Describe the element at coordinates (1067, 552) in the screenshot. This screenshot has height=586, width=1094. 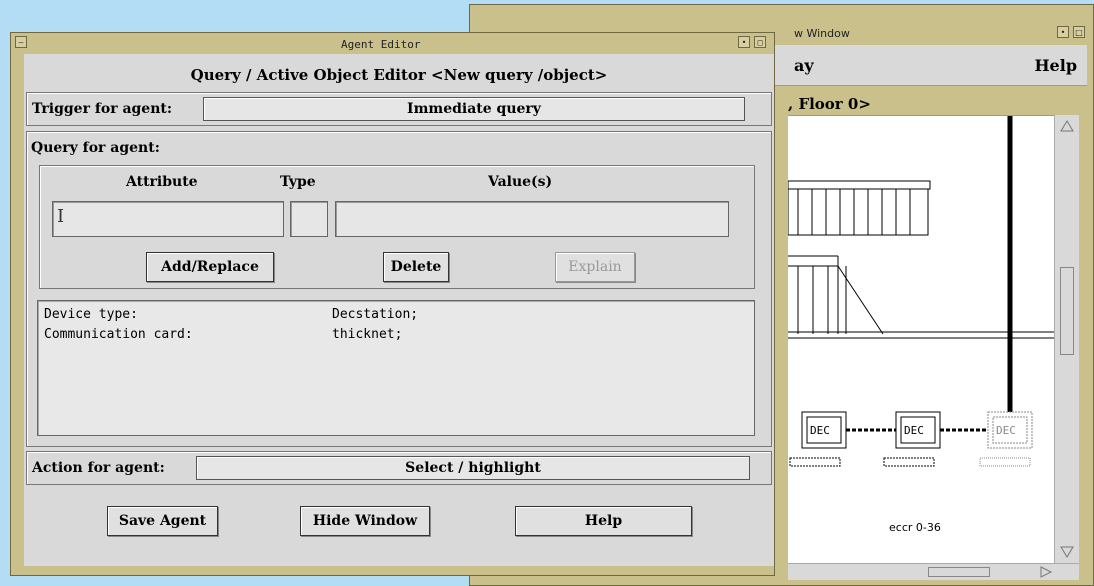
I see `scroll-down-icon` at that location.